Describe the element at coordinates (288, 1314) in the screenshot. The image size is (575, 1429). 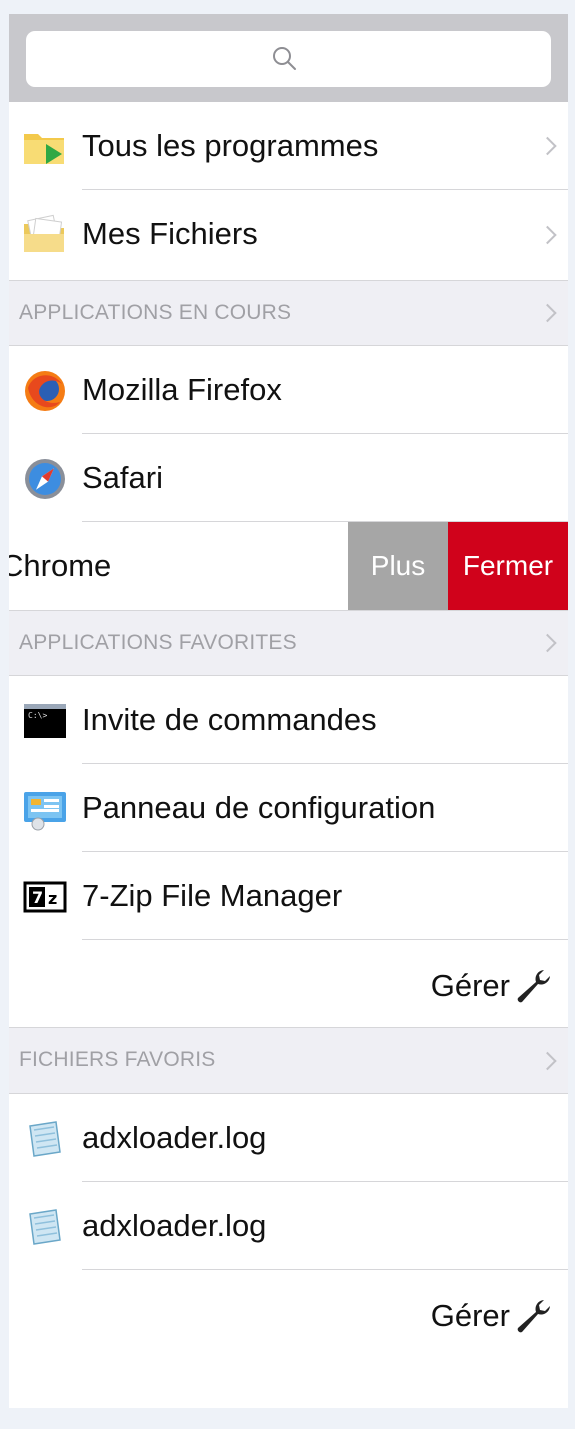
I see `manage-favorite-files: Gérer` at that location.